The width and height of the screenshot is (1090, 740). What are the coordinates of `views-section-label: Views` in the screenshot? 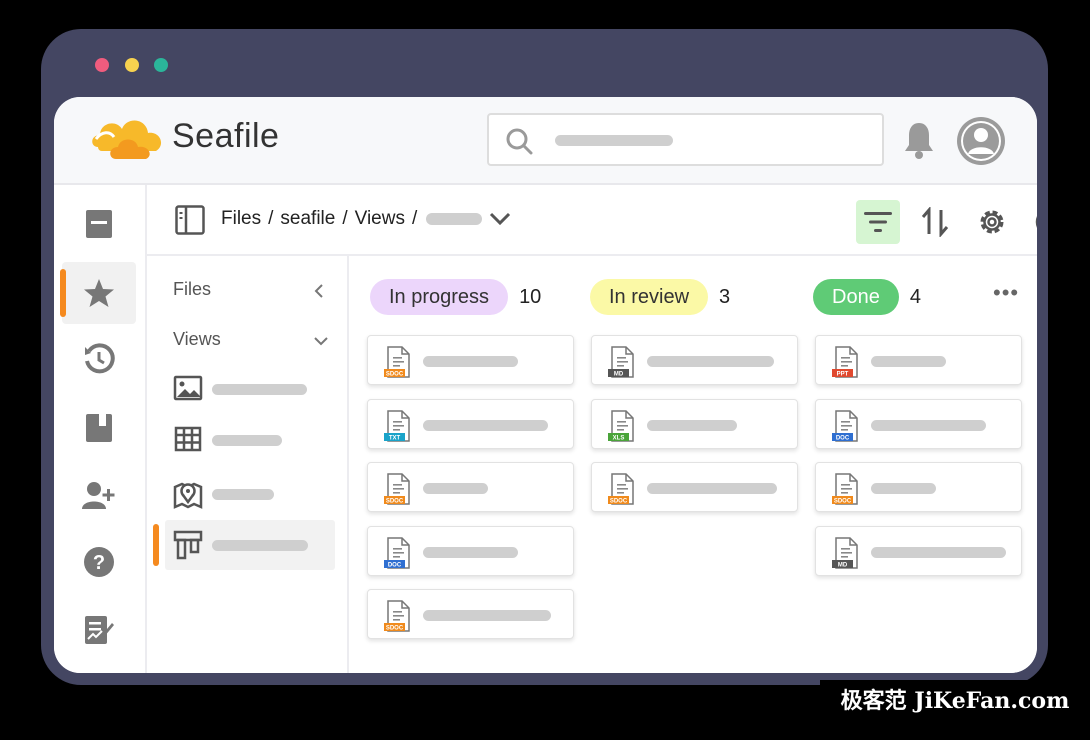 It's located at (197, 339).